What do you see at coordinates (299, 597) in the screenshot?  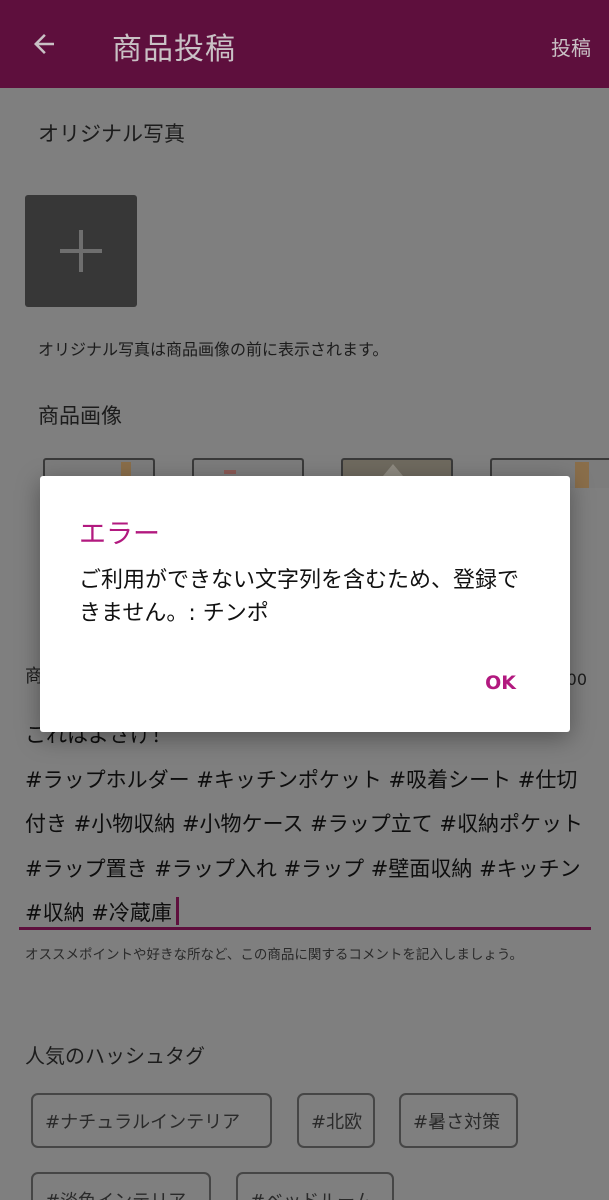 I see `dialog-message: ご利用ができない文字列を含むため、登録できません。: チンポ` at bounding box center [299, 597].